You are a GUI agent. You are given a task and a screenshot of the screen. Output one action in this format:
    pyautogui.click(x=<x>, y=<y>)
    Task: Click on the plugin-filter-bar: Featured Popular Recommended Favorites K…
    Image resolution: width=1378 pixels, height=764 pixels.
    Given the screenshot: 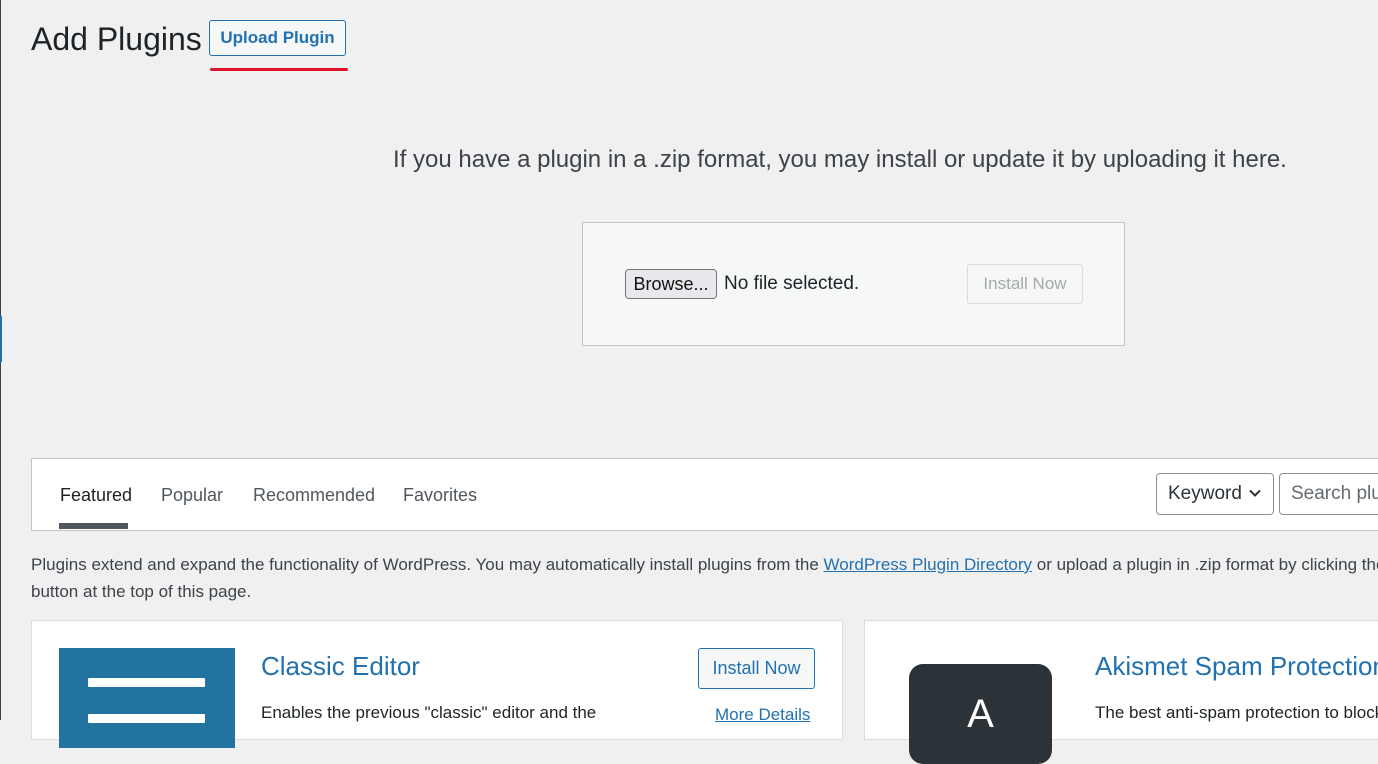 What is the action you would take?
    pyautogui.click(x=704, y=494)
    